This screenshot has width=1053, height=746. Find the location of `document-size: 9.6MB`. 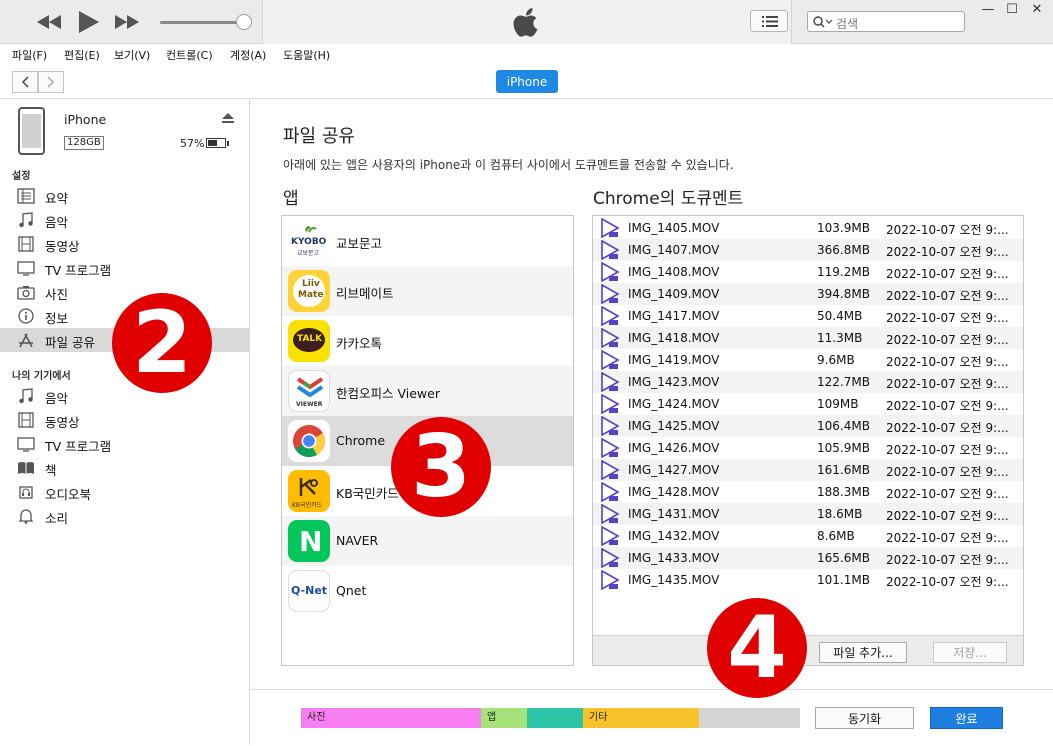

document-size: 9.6MB is located at coordinates (836, 360).